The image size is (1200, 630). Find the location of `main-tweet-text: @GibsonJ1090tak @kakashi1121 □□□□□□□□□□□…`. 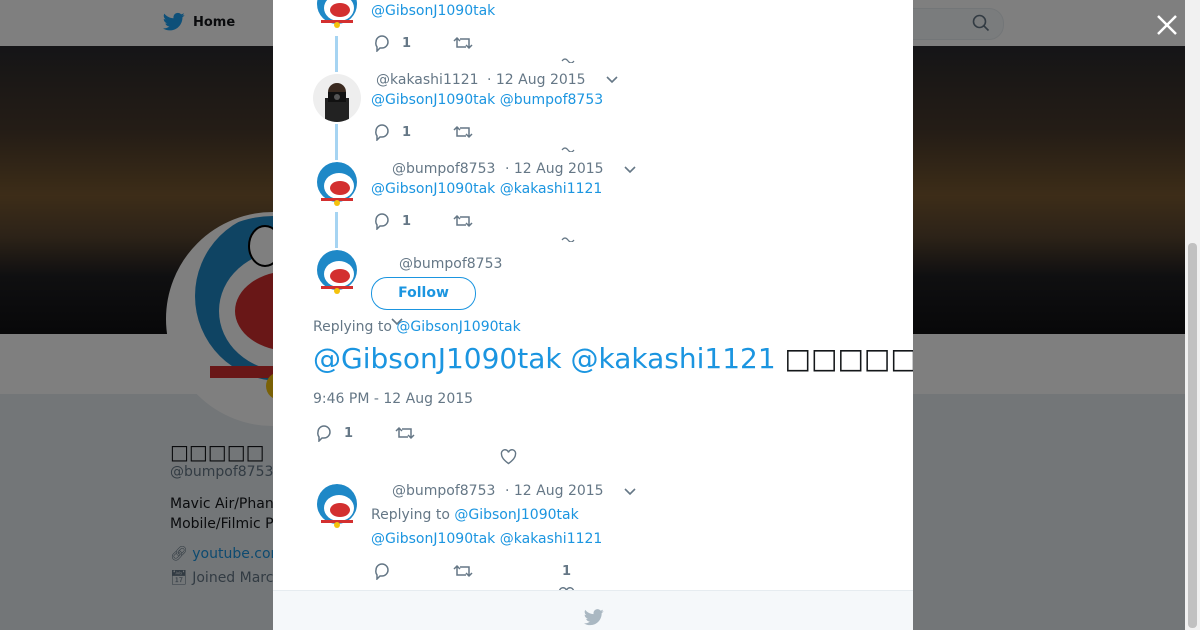

main-tweet-text: @GibsonJ1090tak @kakashi1121 □□□□□□□□□□□… is located at coordinates (613, 358).